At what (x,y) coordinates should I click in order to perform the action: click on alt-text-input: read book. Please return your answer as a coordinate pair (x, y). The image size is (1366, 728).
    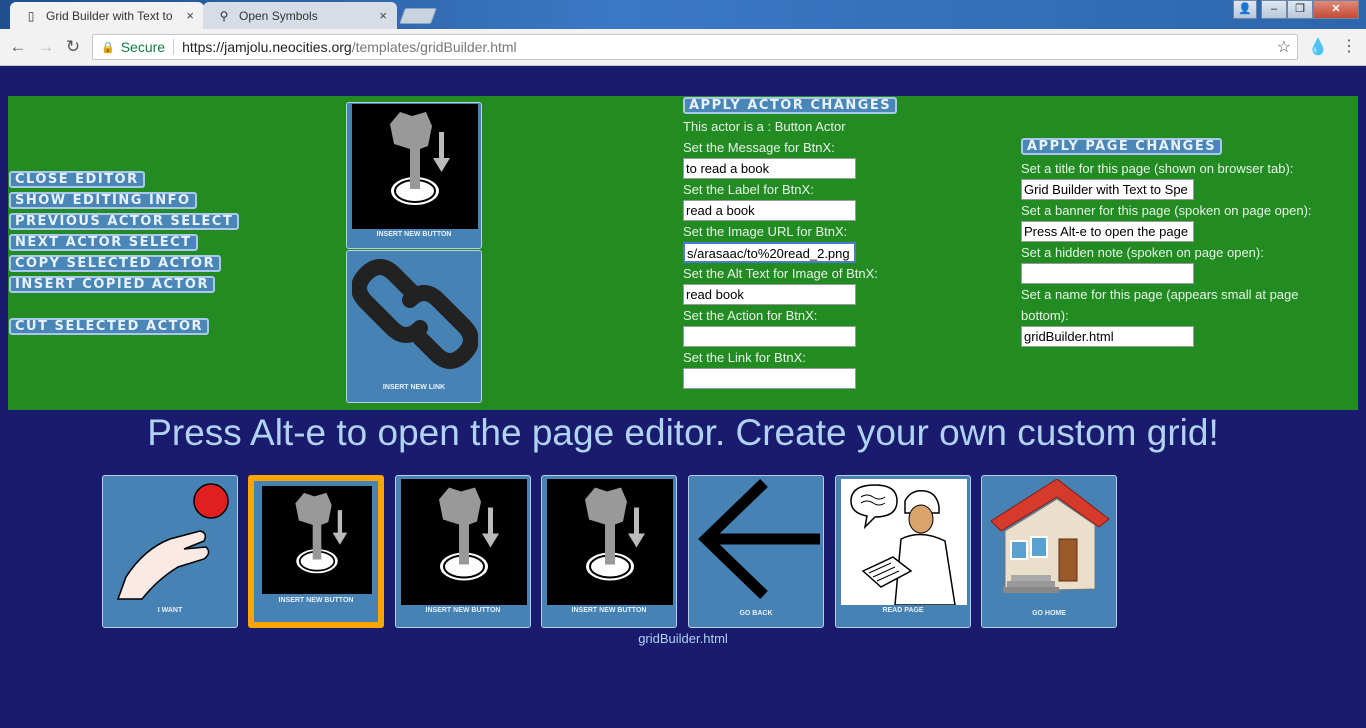
    Looking at the image, I should click on (769, 294).